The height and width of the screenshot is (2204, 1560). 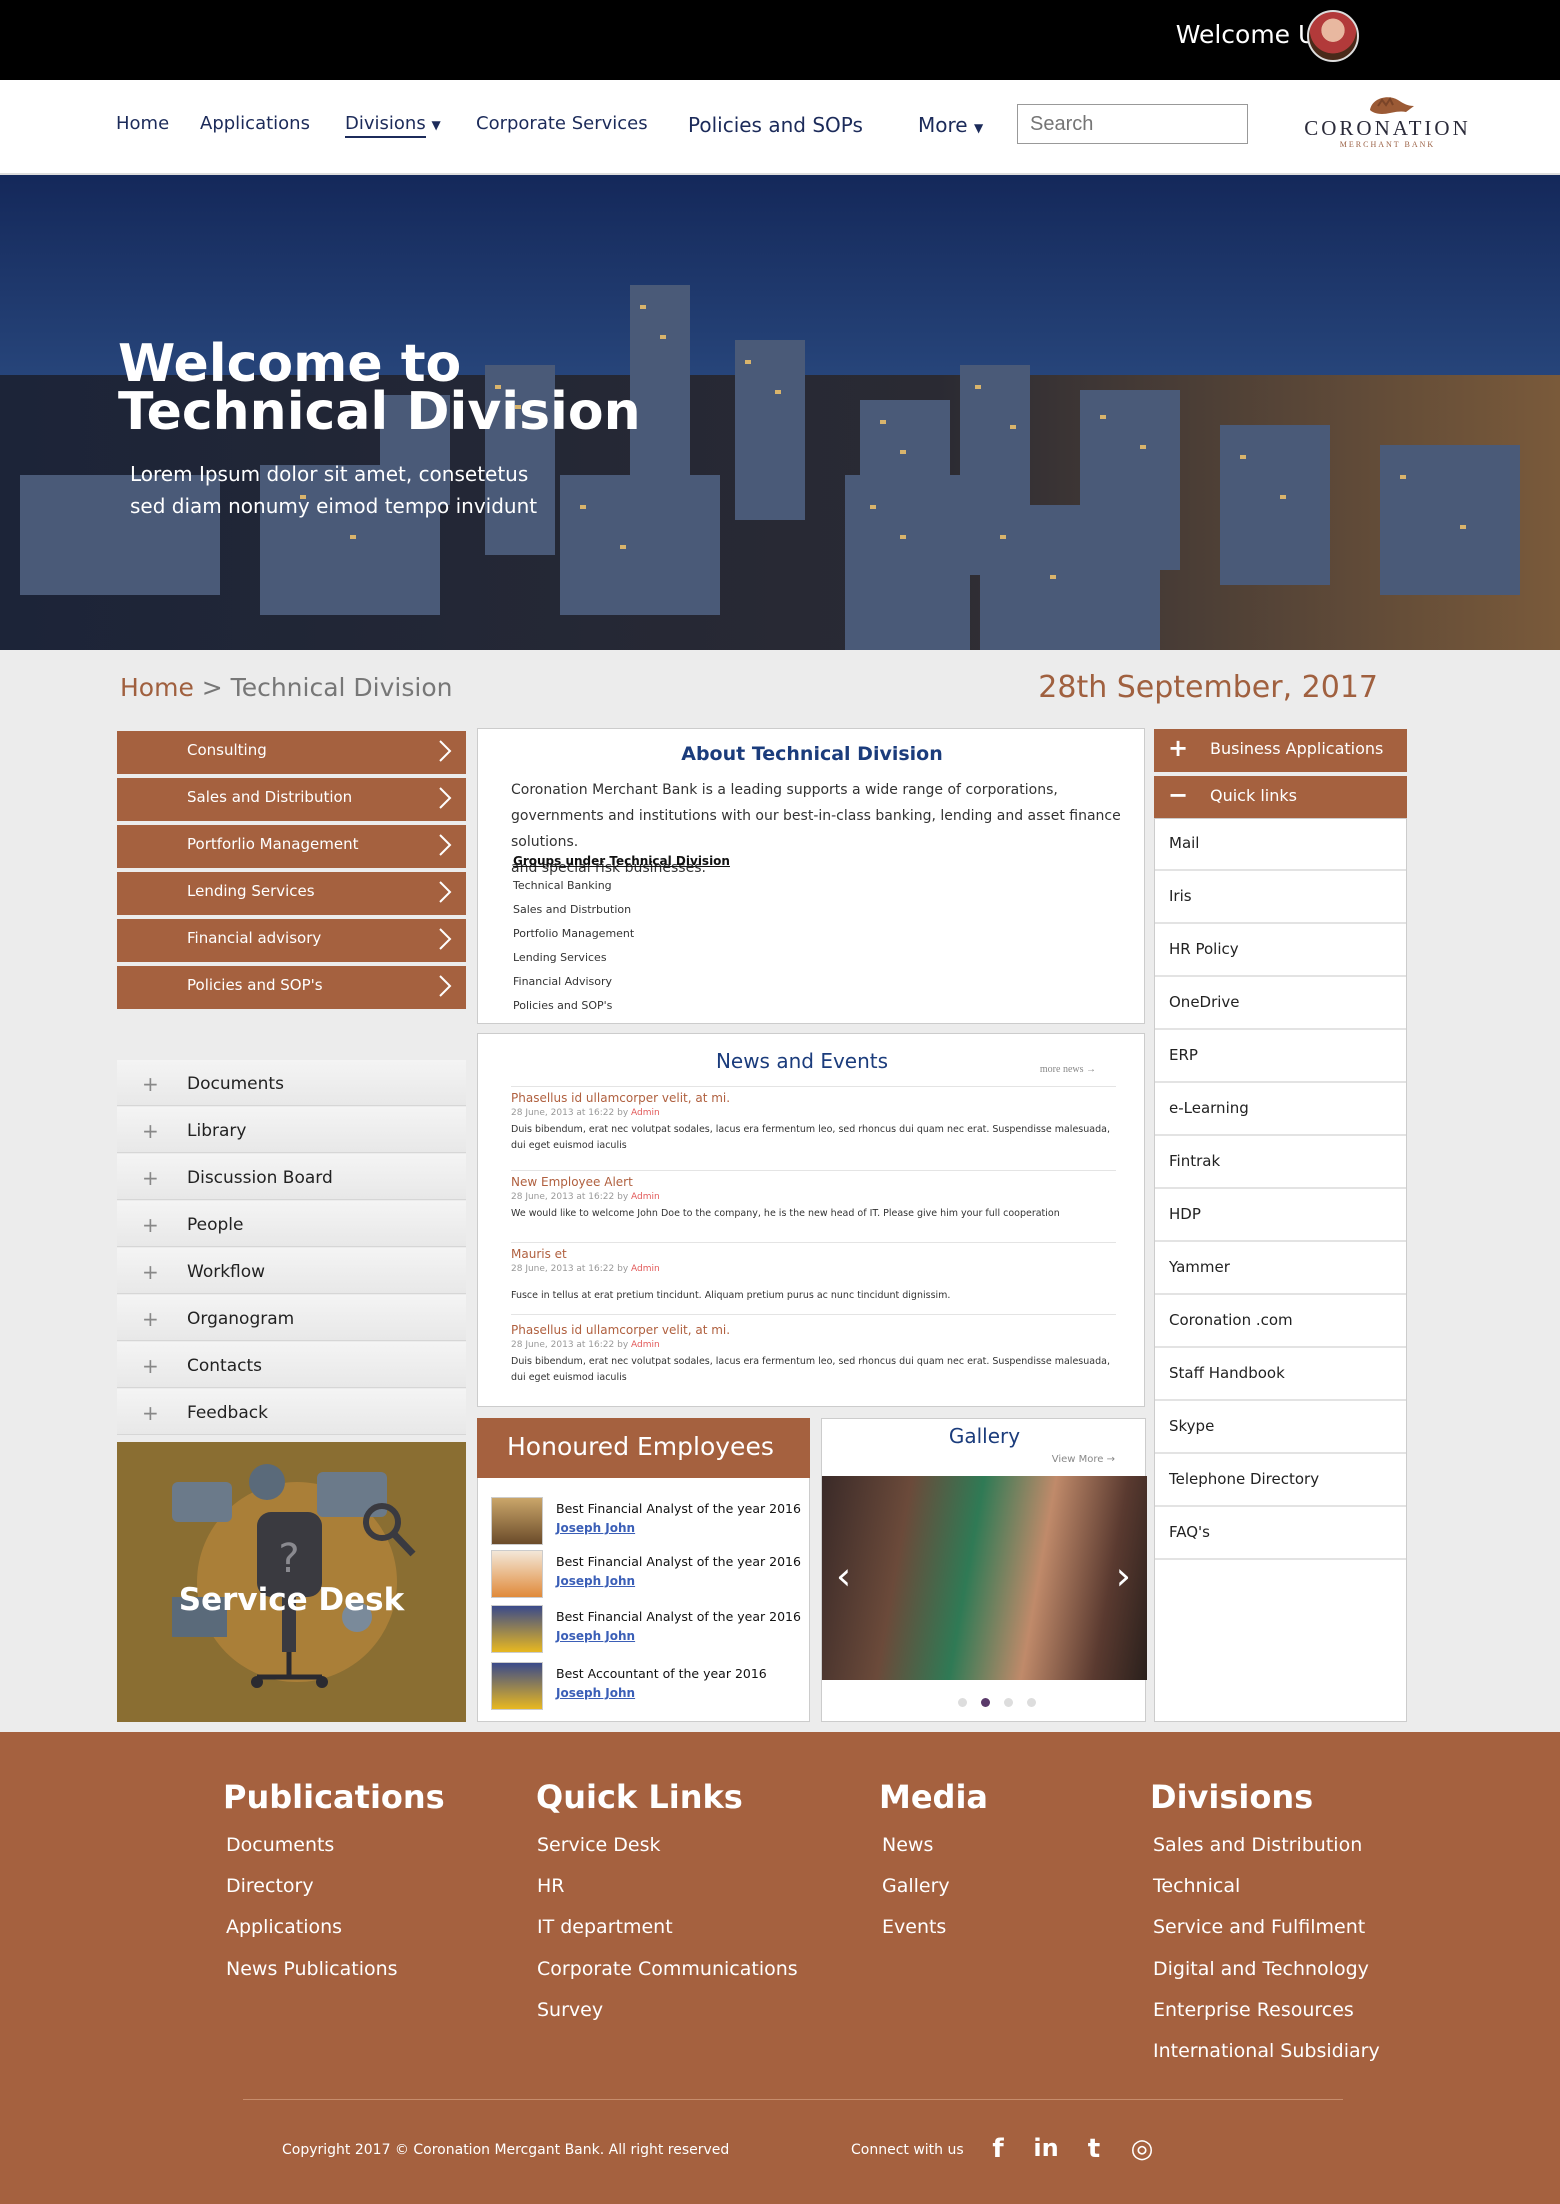 I want to click on logo-name: CORONATION, so click(x=1387, y=128).